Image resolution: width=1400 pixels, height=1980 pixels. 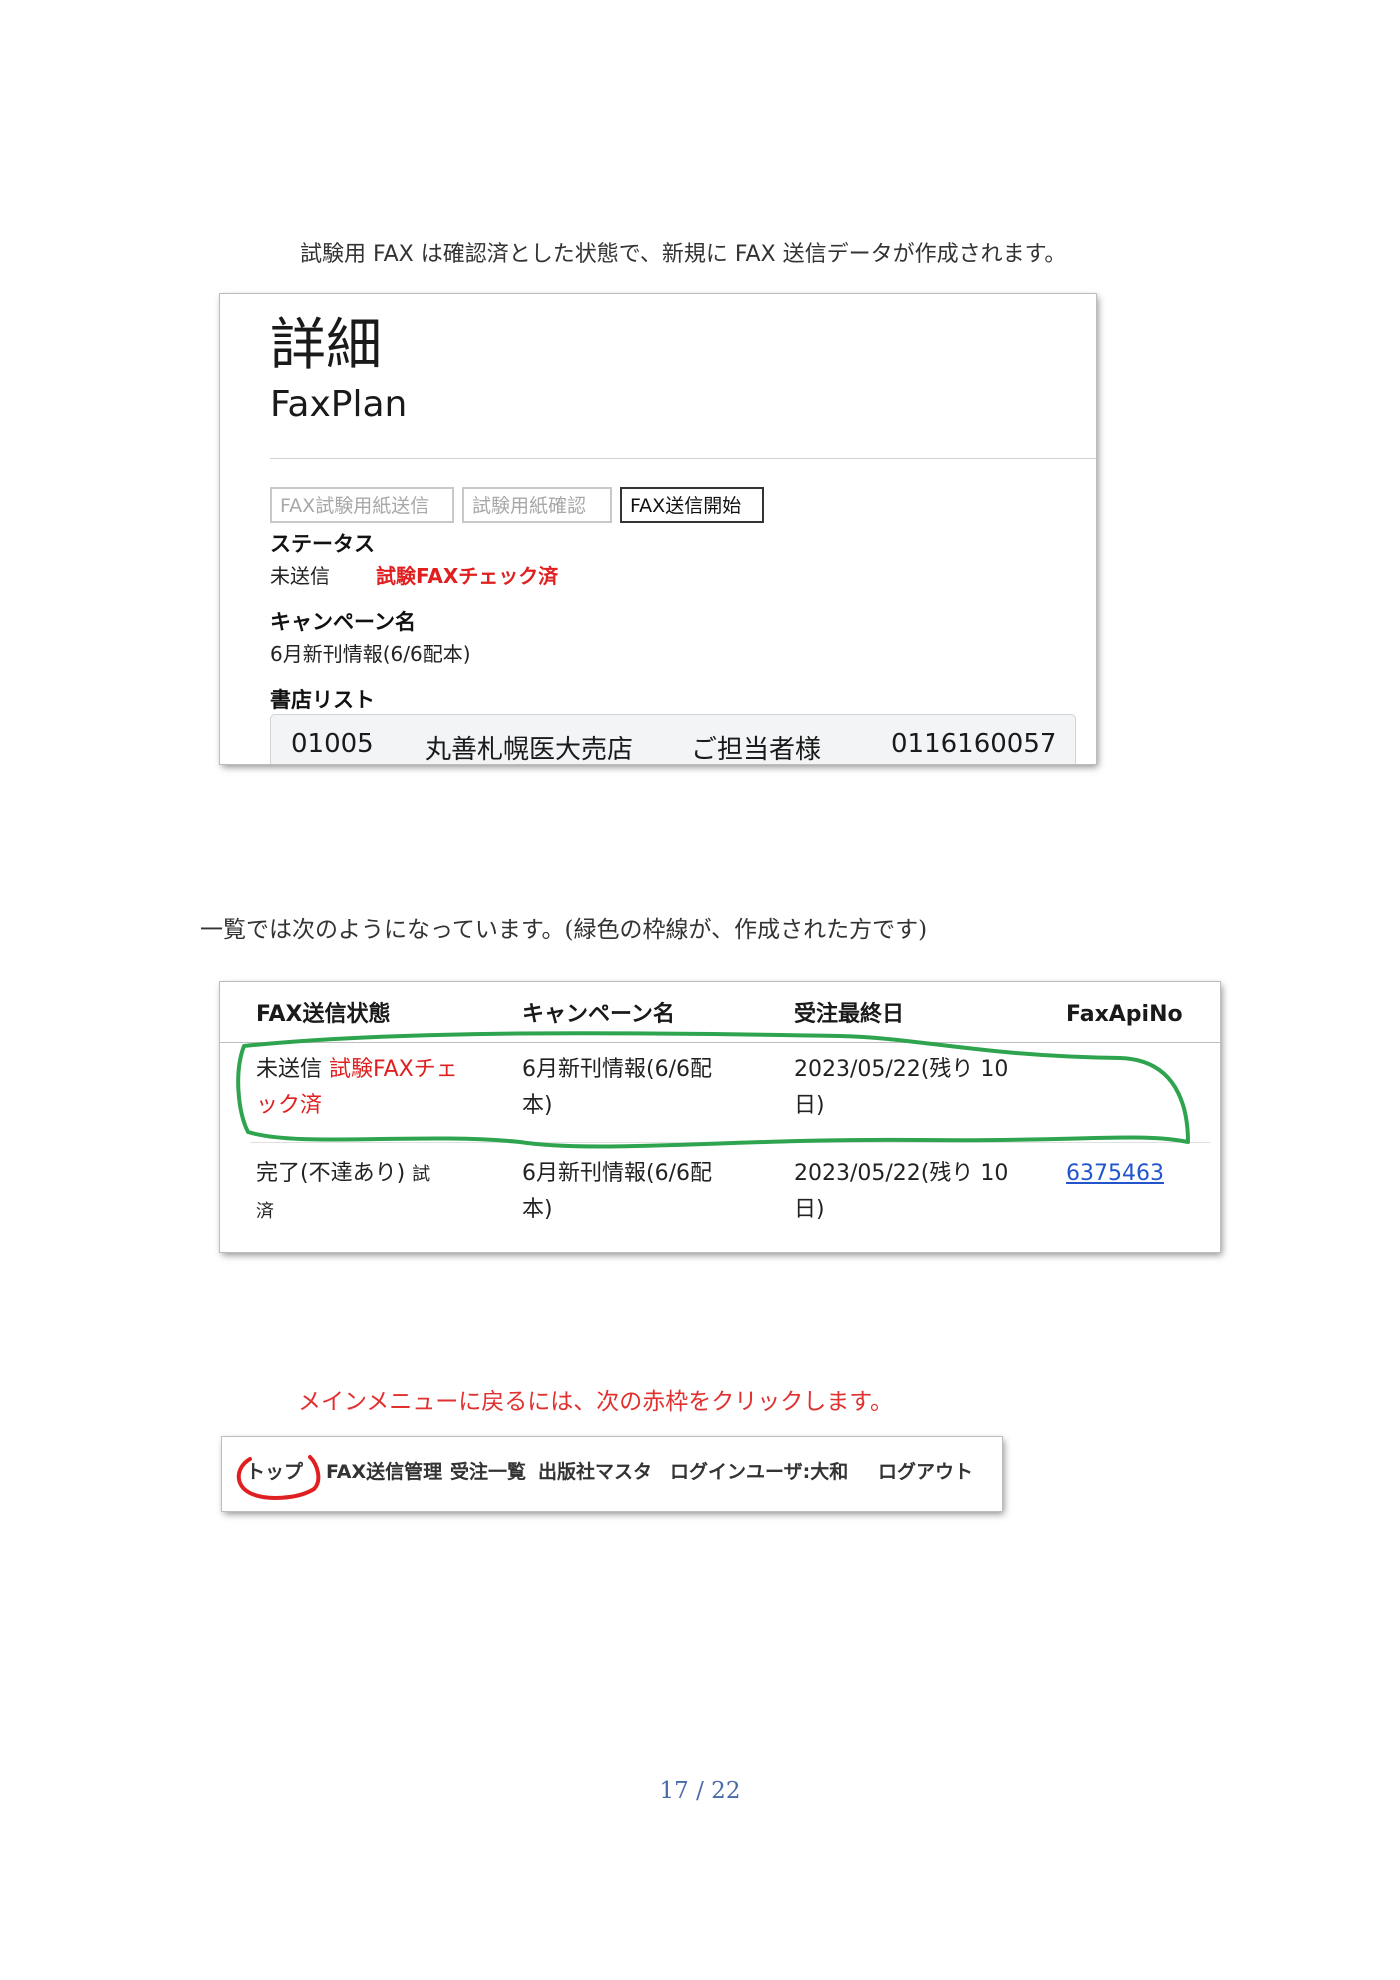 I want to click on navbar-screenshot: トップ FAX送信管理 受注一覧 出版社マスタ ログインユーザ:大和 ログアウト, so click(x=612, y=1474).